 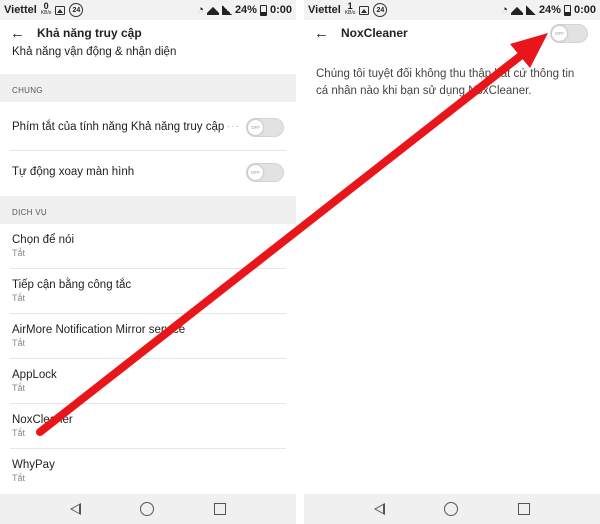 I want to click on screen-divider, so click(x=300, y=262).